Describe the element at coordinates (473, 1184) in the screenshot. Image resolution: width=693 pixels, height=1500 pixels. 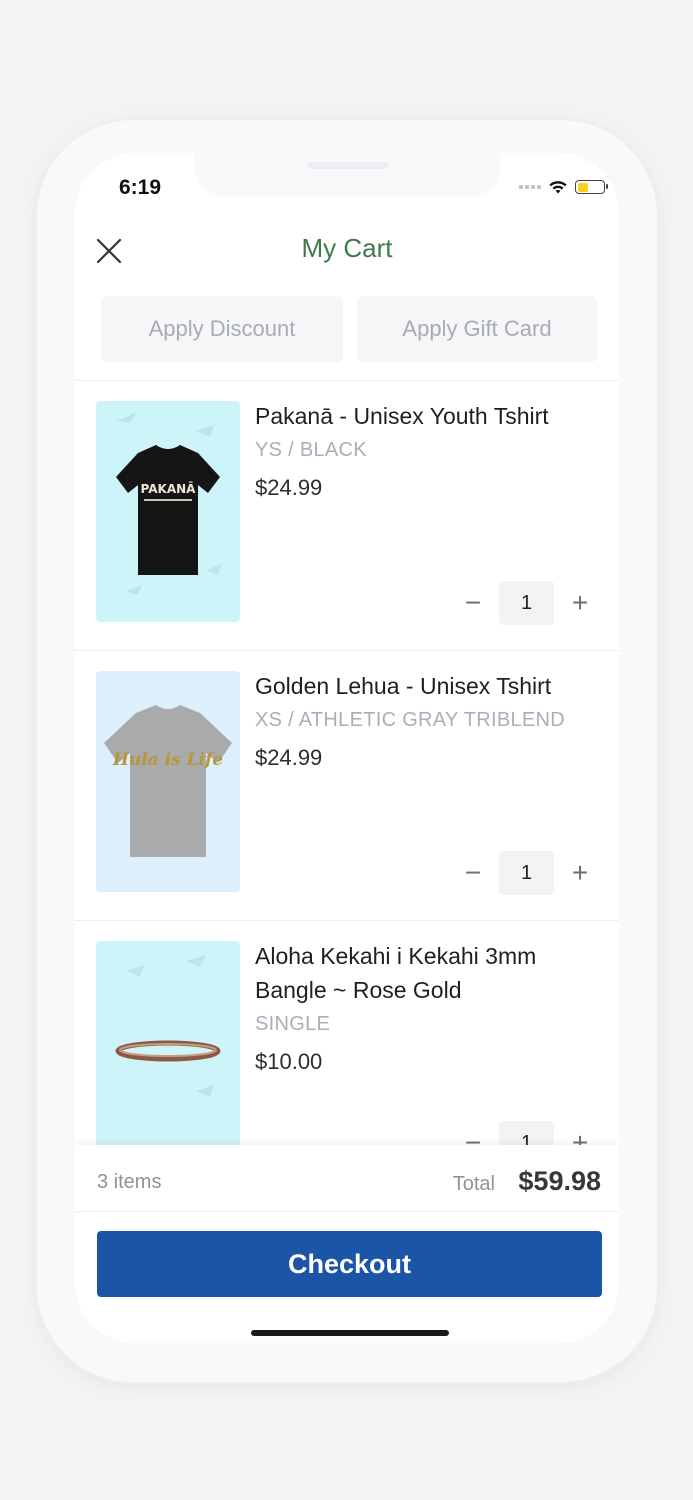
I see `total-label: Total` at that location.